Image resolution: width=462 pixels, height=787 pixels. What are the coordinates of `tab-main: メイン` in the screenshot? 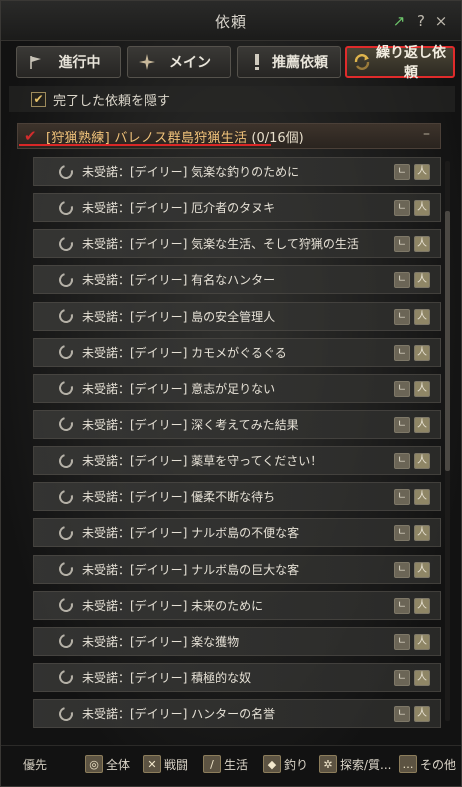 It's located at (179, 62).